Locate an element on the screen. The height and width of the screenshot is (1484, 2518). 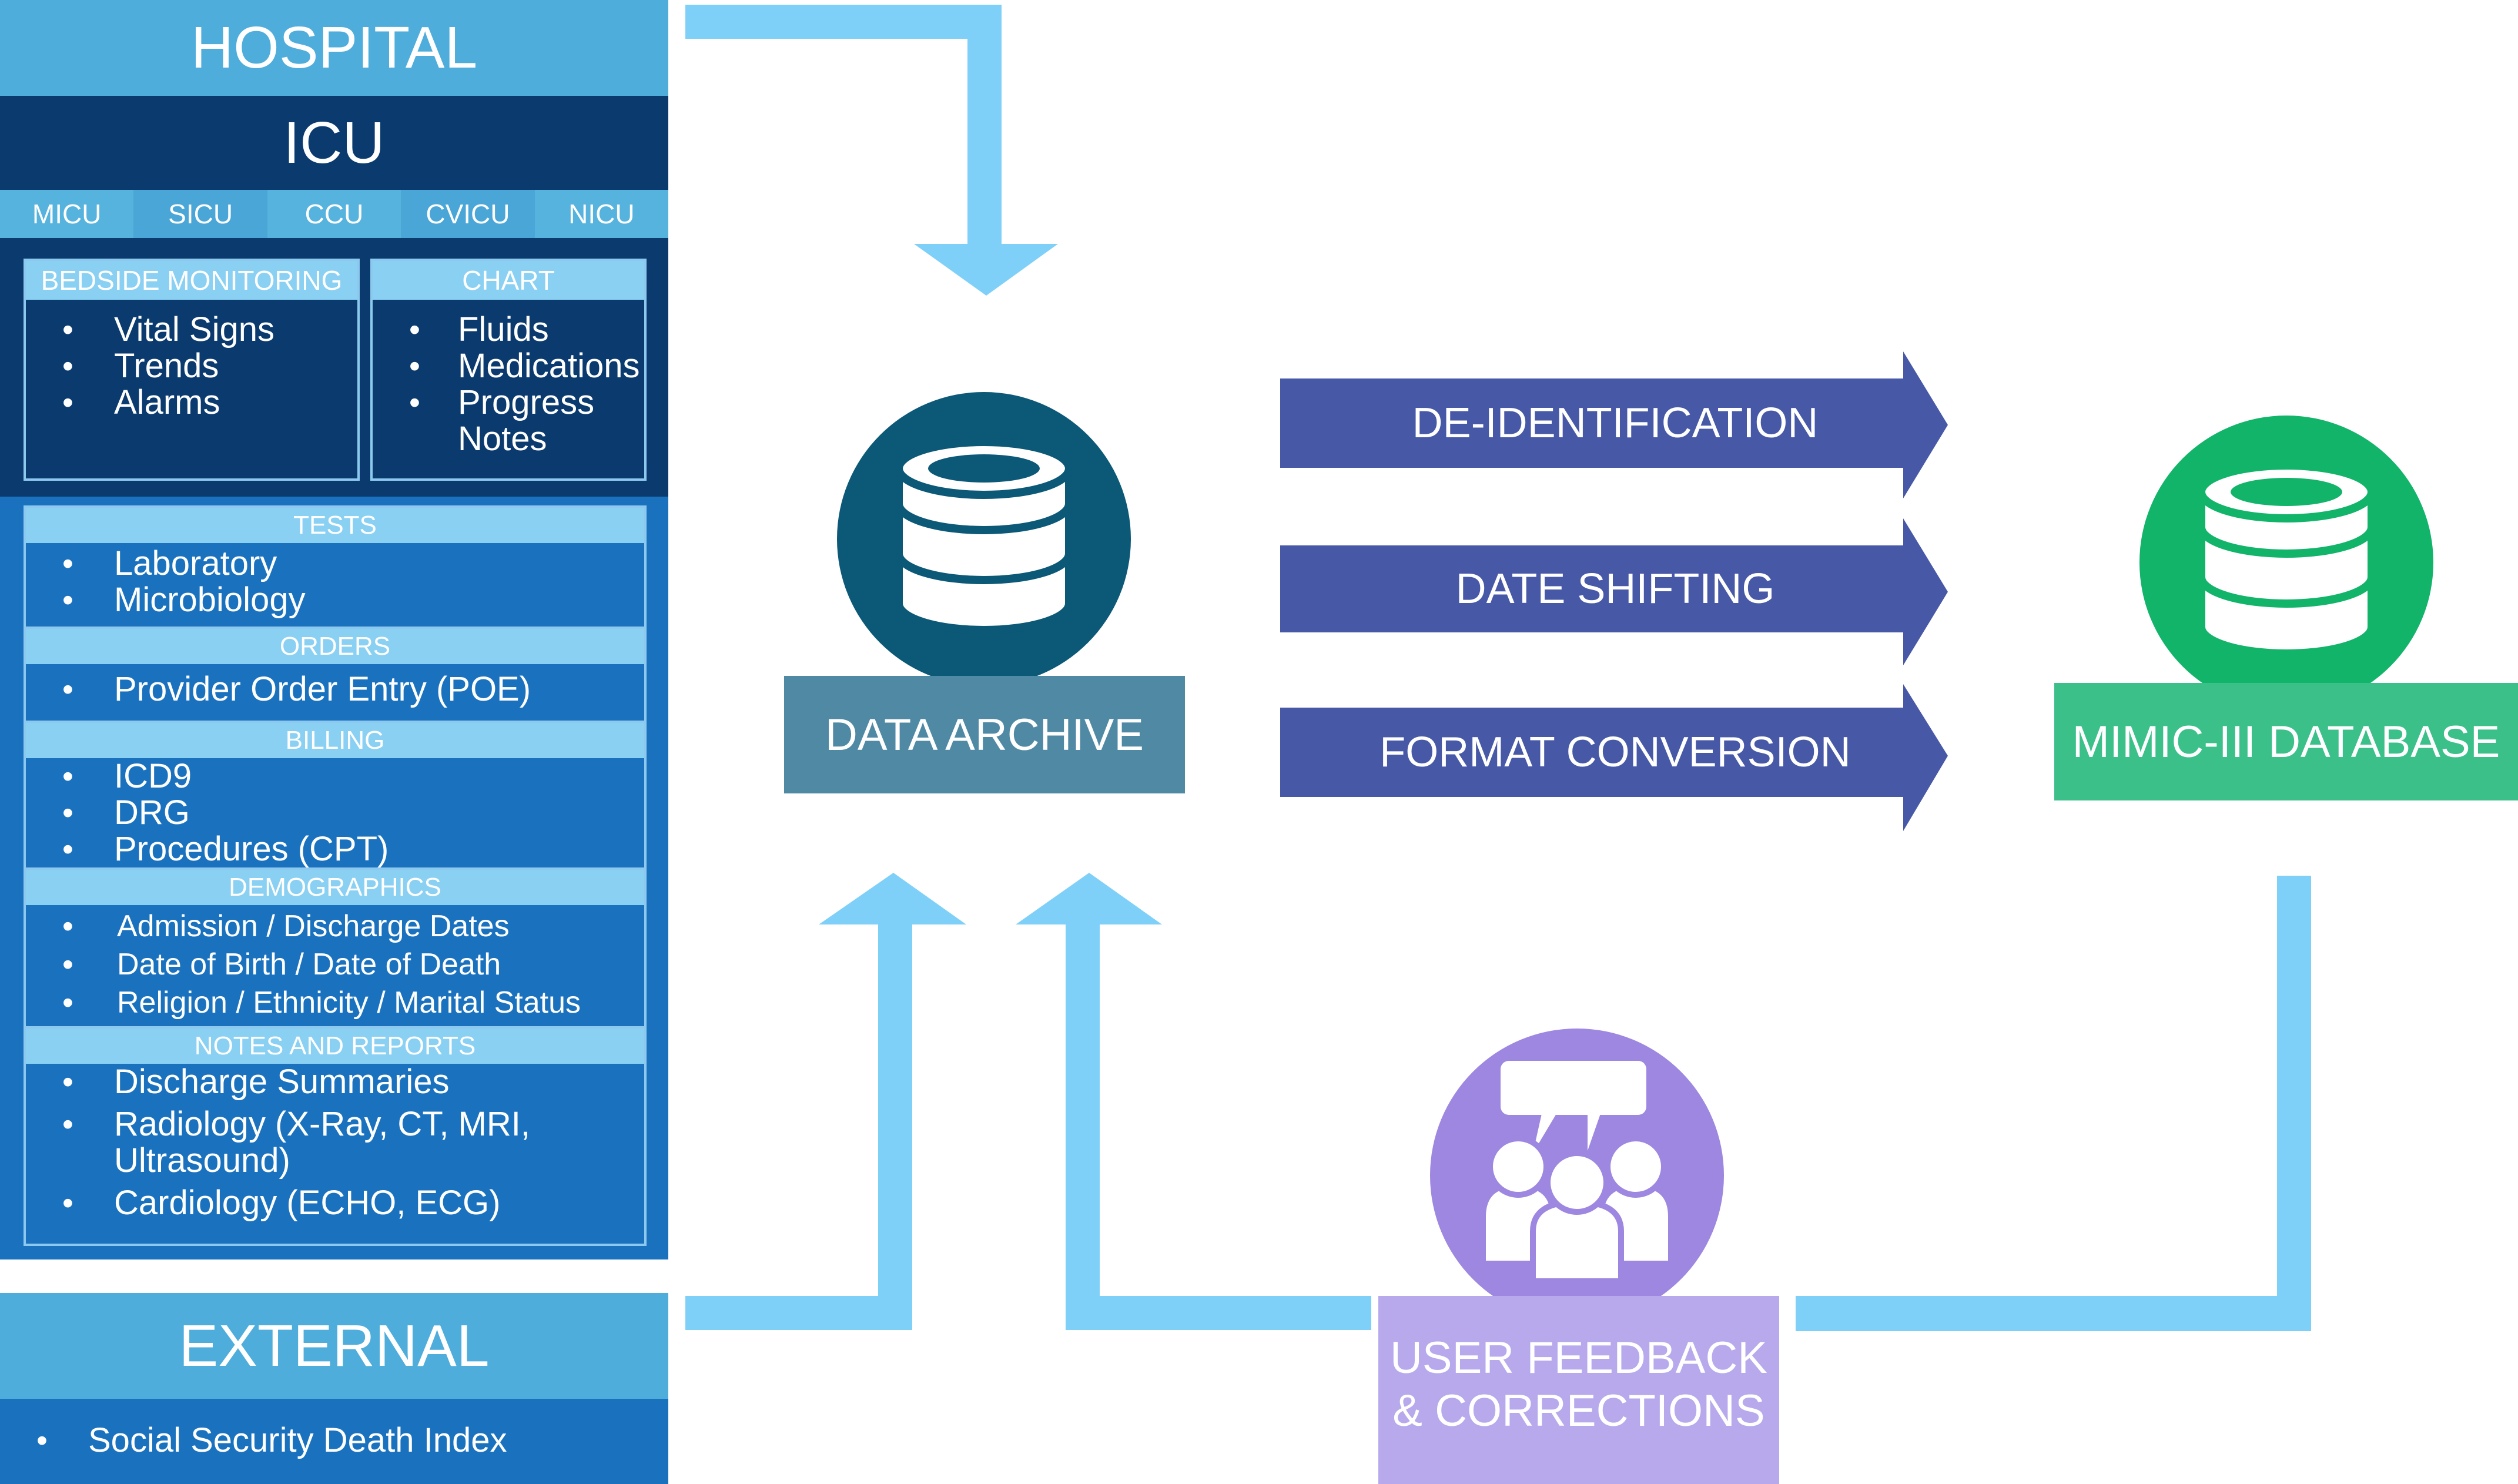
chart-box: CHART Fluids Medications Progress Notes is located at coordinates (509, 370).